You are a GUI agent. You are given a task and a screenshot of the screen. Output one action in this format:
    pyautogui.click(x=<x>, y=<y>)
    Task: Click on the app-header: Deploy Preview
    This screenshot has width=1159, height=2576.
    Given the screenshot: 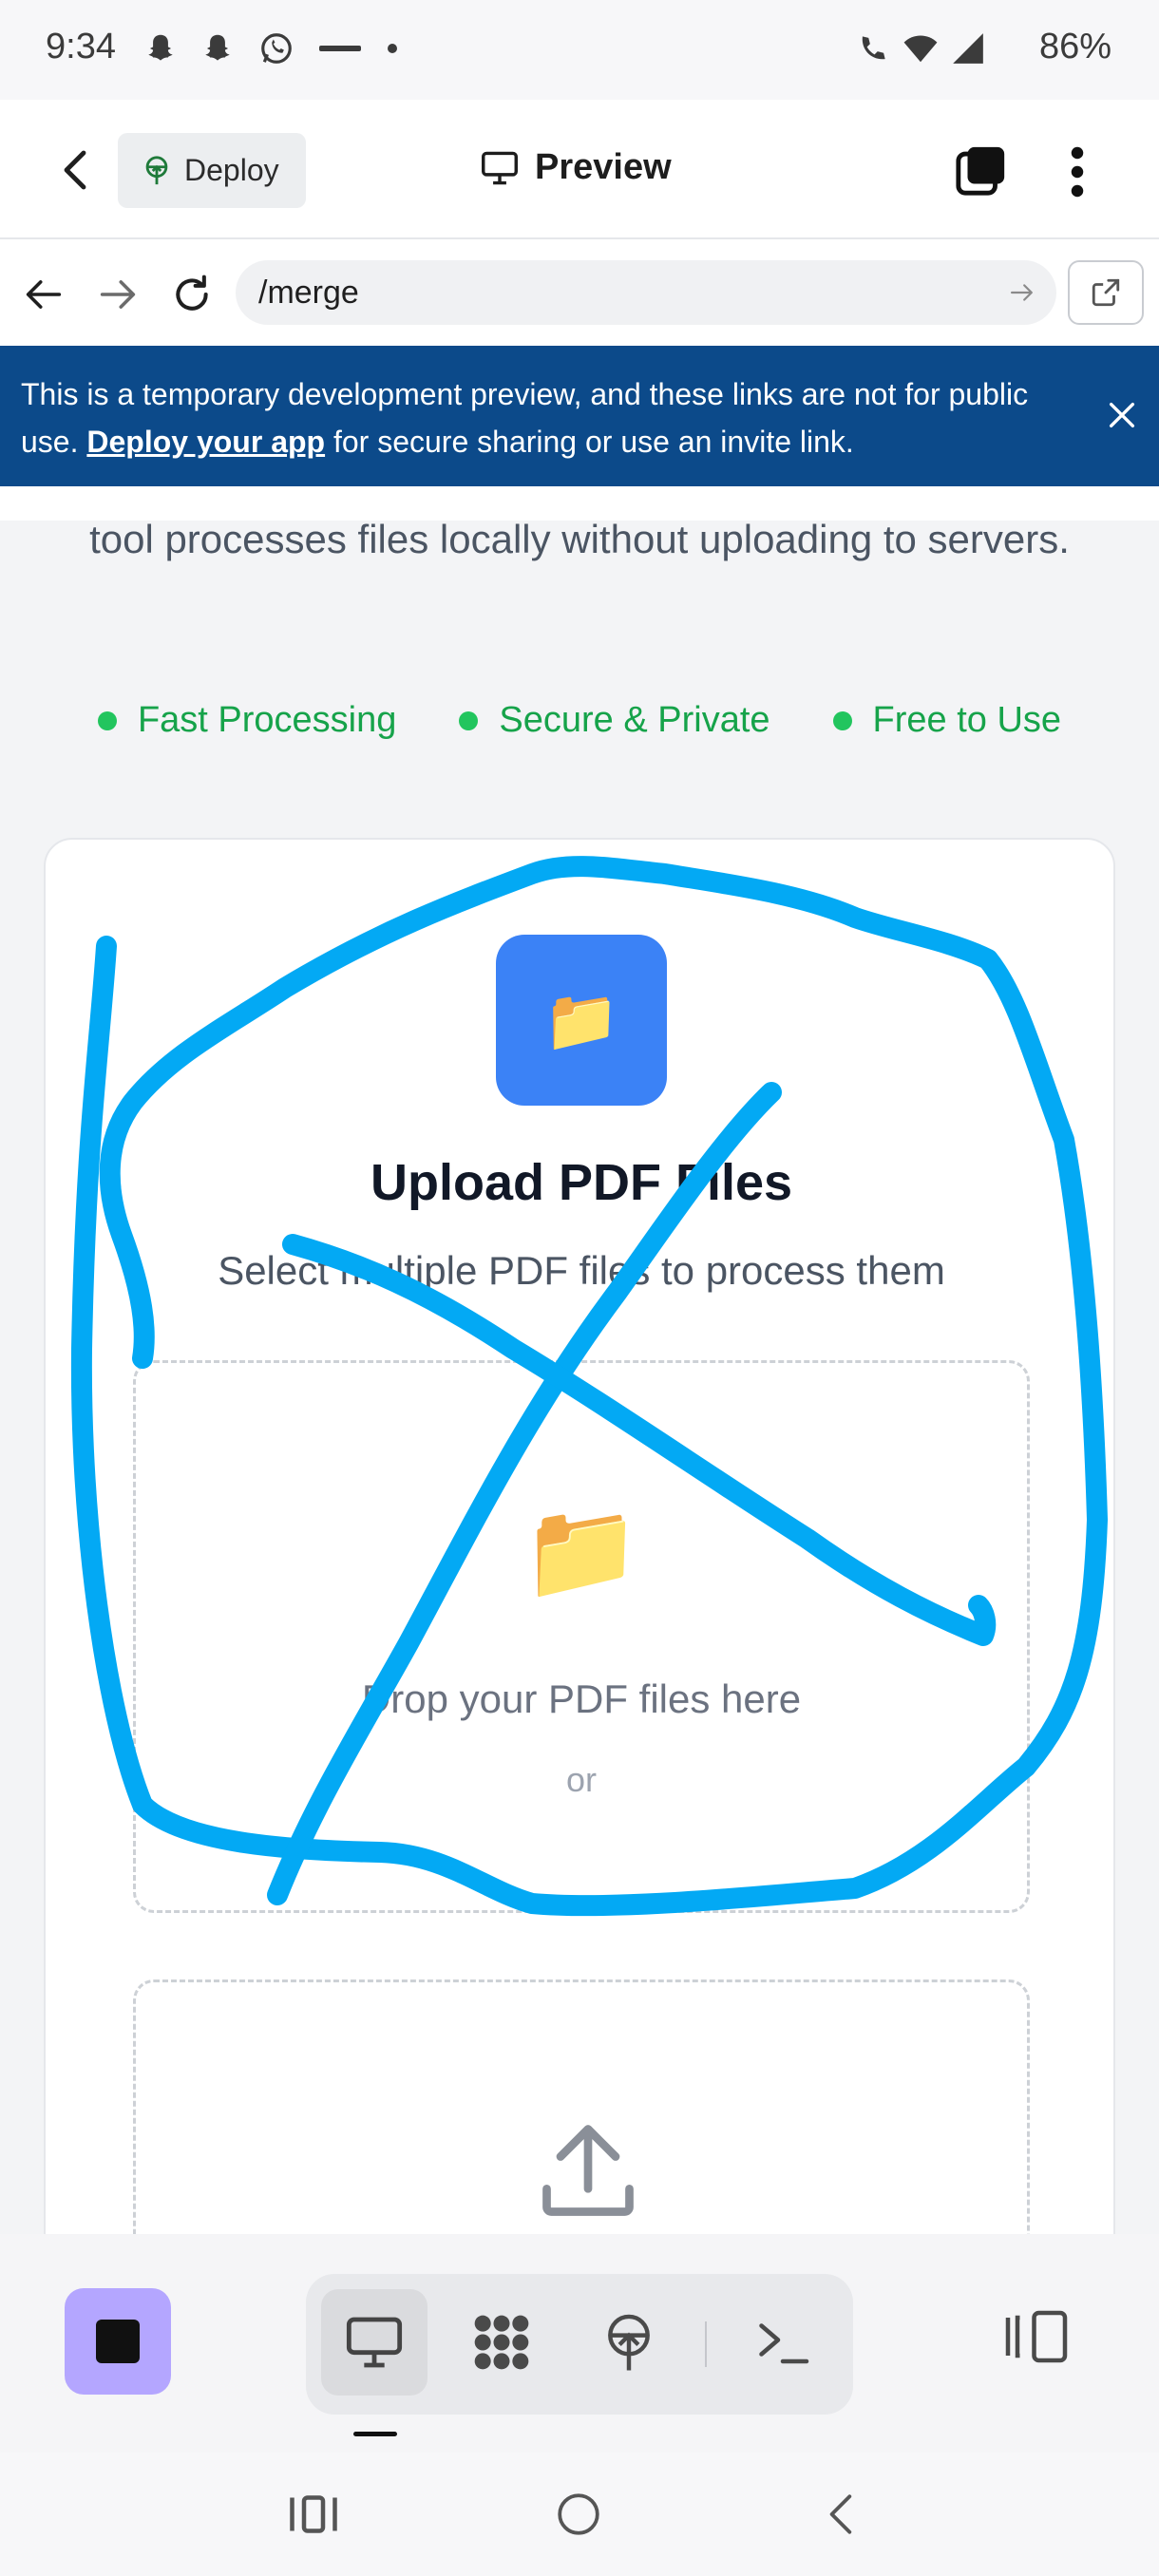 What is the action you would take?
    pyautogui.click(x=579, y=169)
    